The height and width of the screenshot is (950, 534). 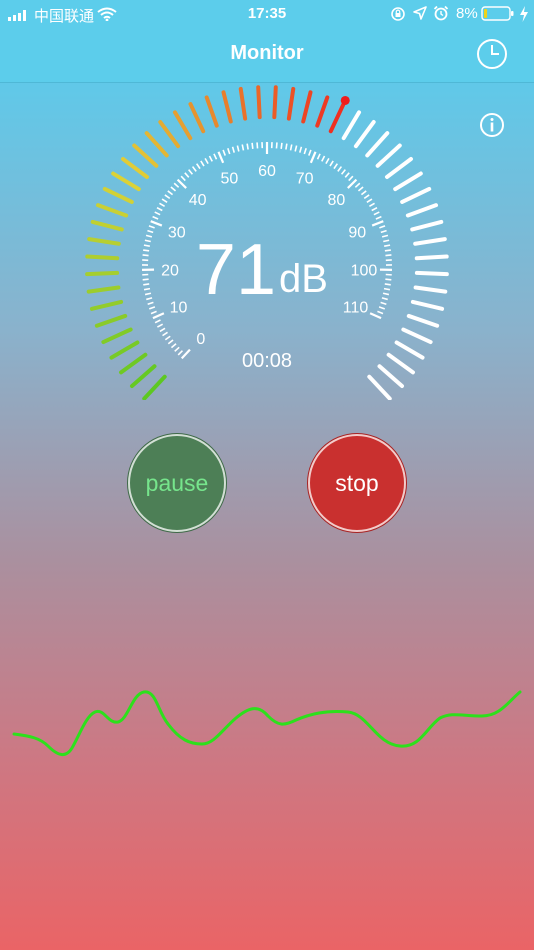 I want to click on battery-percent: 8%, so click(x=467, y=13).